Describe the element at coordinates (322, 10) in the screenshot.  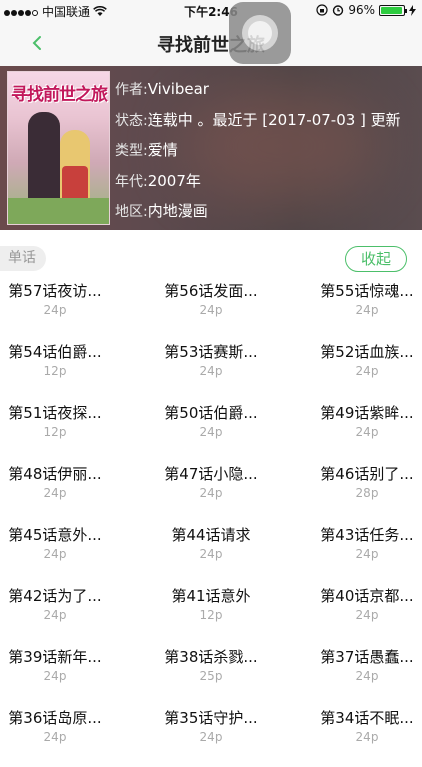
I see `orientation-lock-icon` at that location.